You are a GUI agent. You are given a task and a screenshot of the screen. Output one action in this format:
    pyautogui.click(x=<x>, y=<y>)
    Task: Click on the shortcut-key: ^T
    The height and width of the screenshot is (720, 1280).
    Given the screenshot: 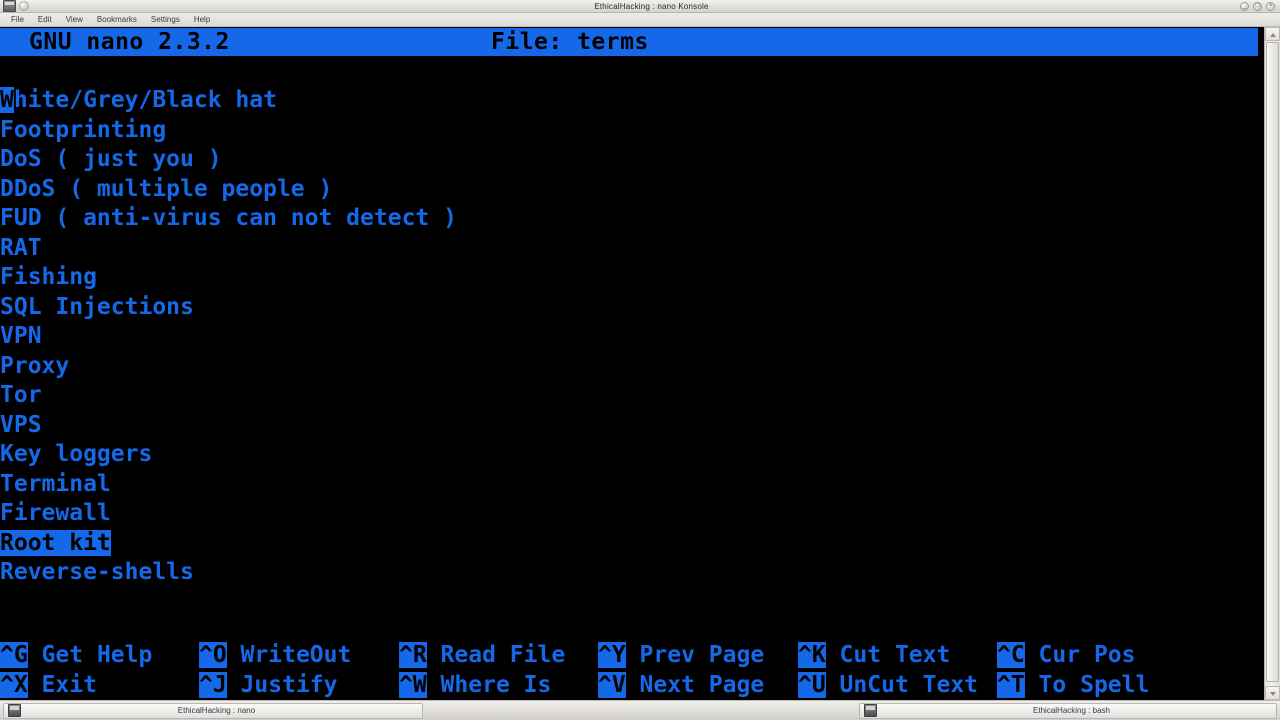 What is the action you would take?
    pyautogui.click(x=1011, y=684)
    